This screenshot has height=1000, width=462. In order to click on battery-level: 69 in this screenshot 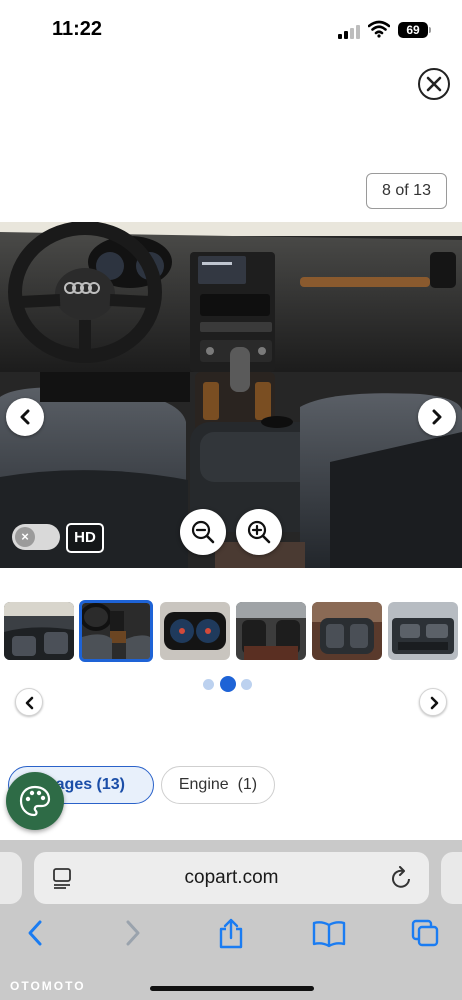, I will do `click(413, 30)`.